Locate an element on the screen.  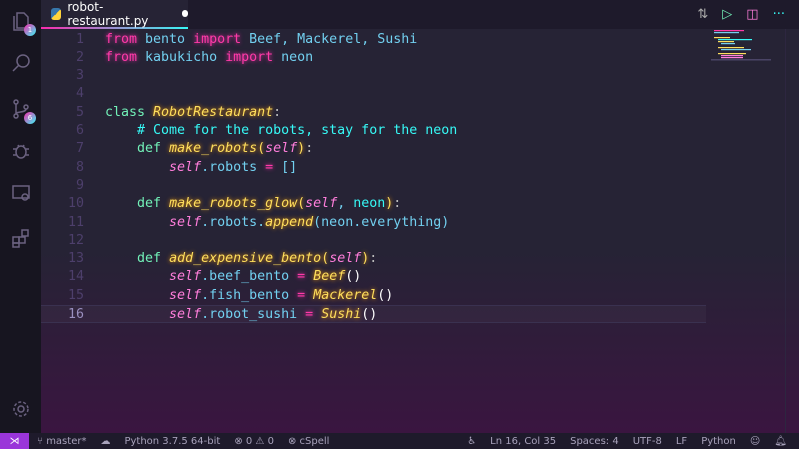
encoding: UTF-8 is located at coordinates (647, 441).